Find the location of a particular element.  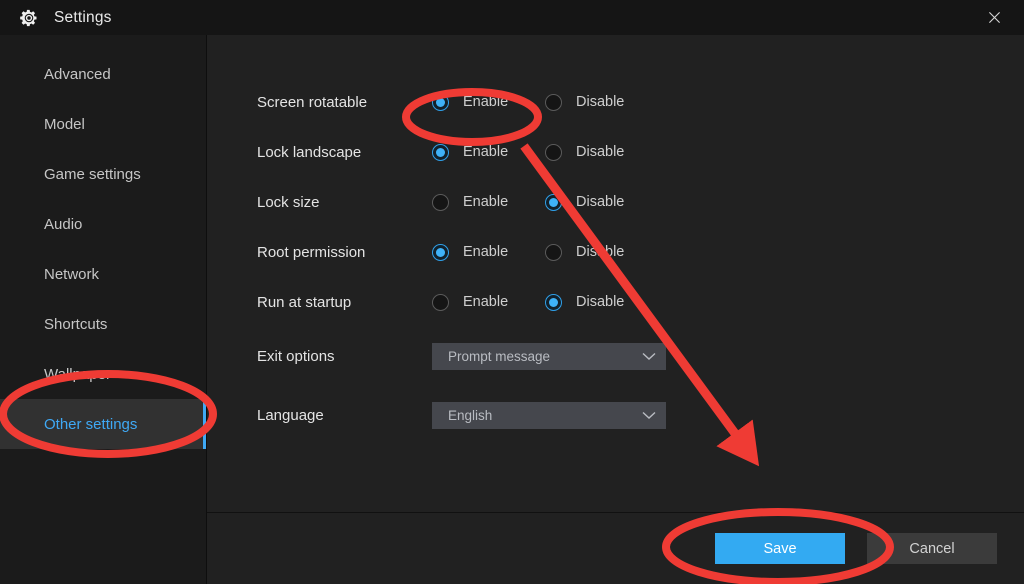

setting-row-screen-rotatable: Screen rotatable Enable Disable is located at coordinates (640, 102).